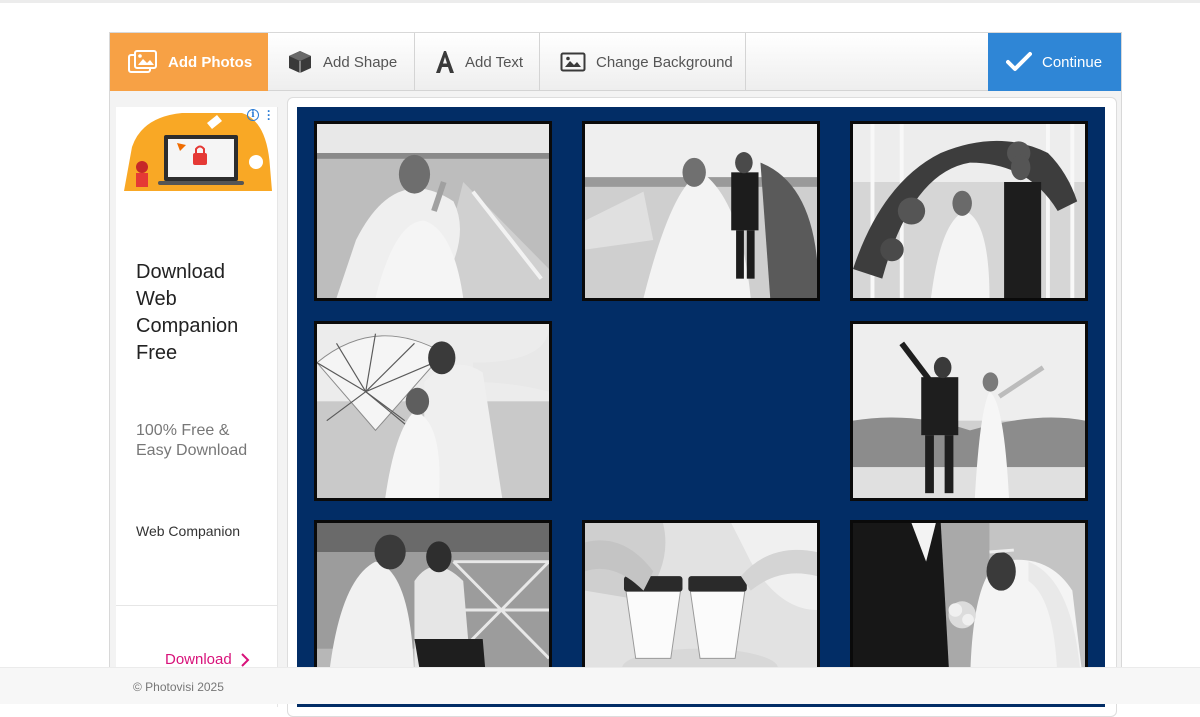 The height and width of the screenshot is (717, 1200). I want to click on add-text-button: Add Text, so click(477, 62).